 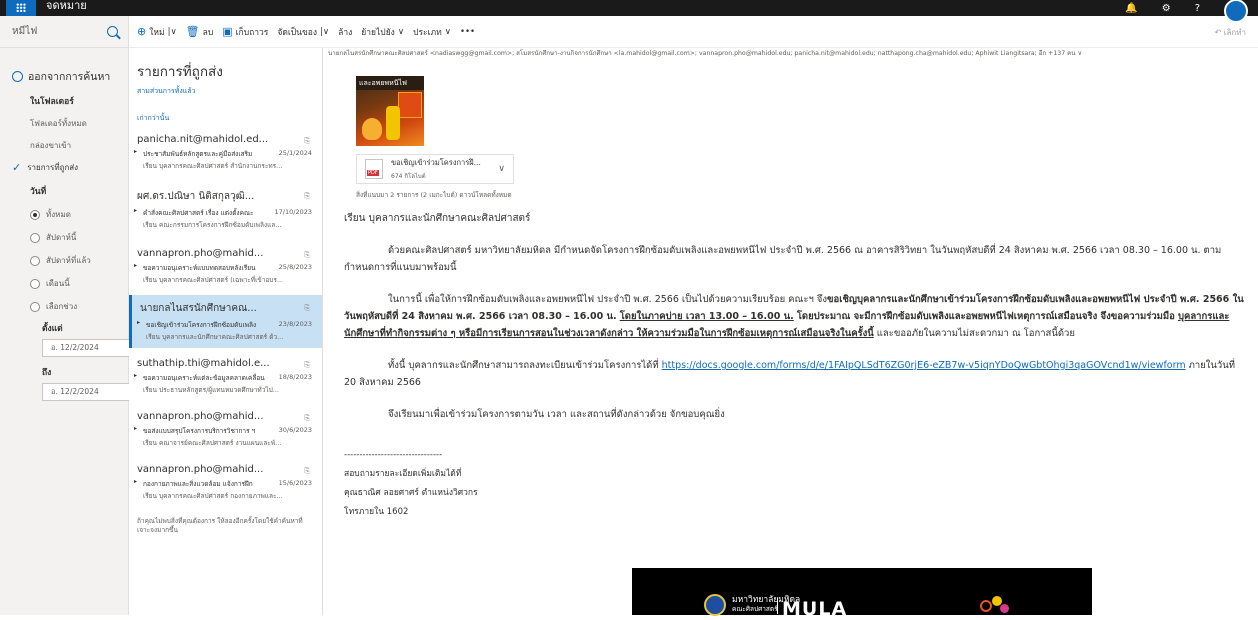 I want to click on message-date: 18/8/2023, so click(x=295, y=377).